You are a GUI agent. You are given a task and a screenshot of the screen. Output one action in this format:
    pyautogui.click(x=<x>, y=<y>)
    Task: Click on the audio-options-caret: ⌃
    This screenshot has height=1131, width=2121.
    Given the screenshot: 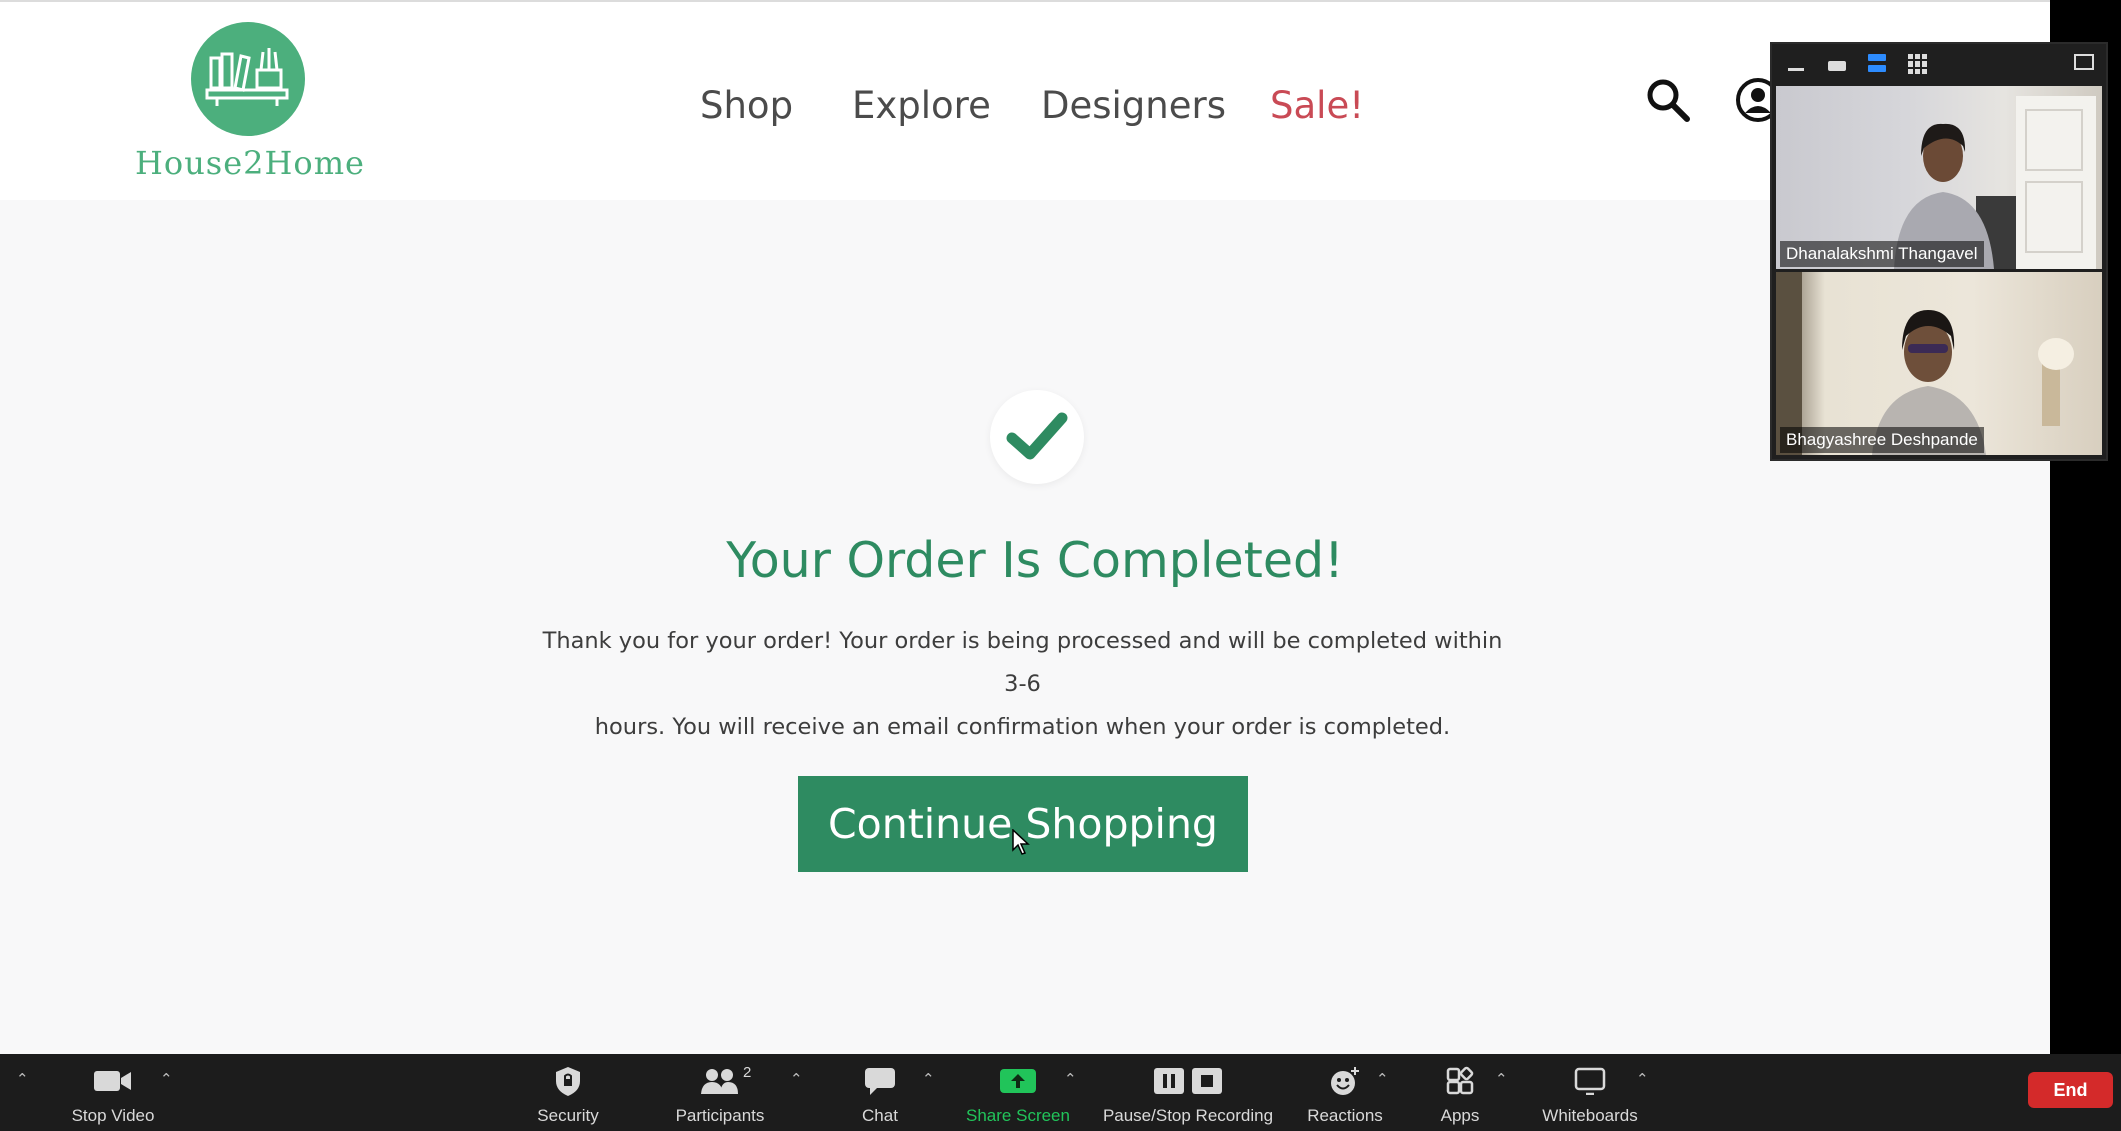 What is the action you would take?
    pyautogui.click(x=22, y=1079)
    